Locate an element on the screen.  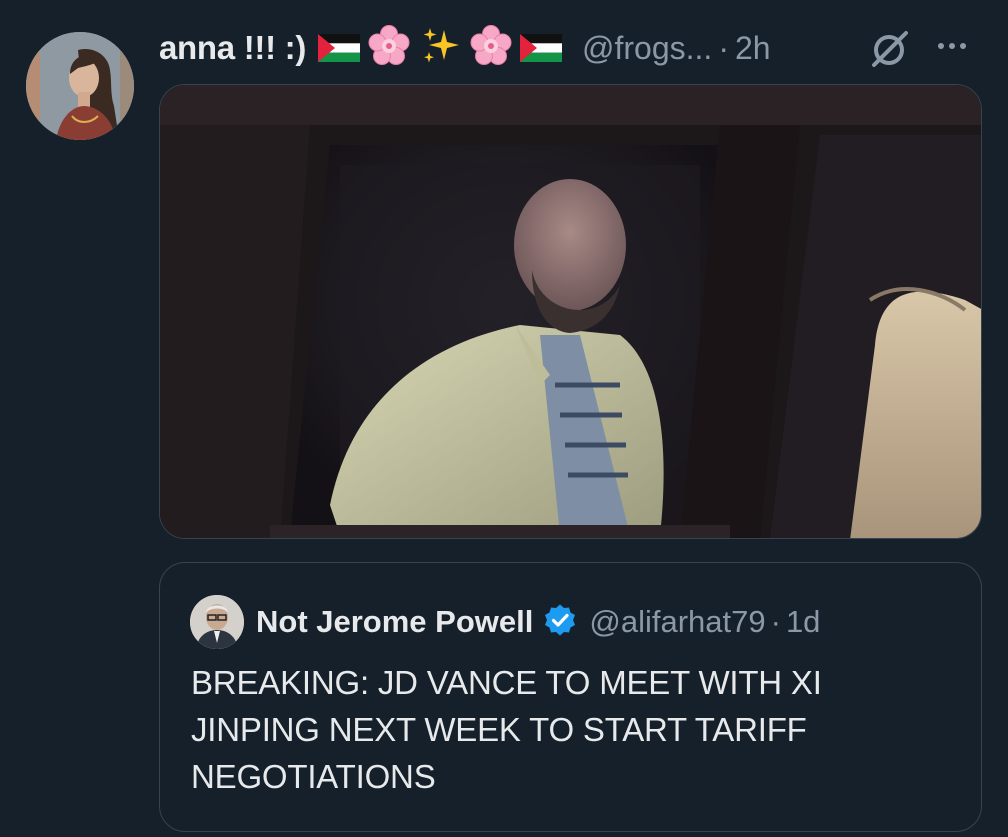
verified-badge-icon is located at coordinates (560, 622).